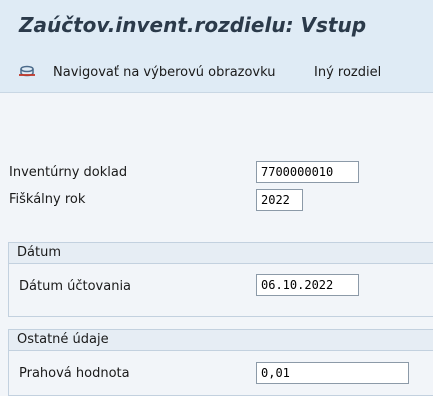 The width and height of the screenshot is (433, 396). What do you see at coordinates (279, 200) in the screenshot?
I see `fiscal-year-field` at bounding box center [279, 200].